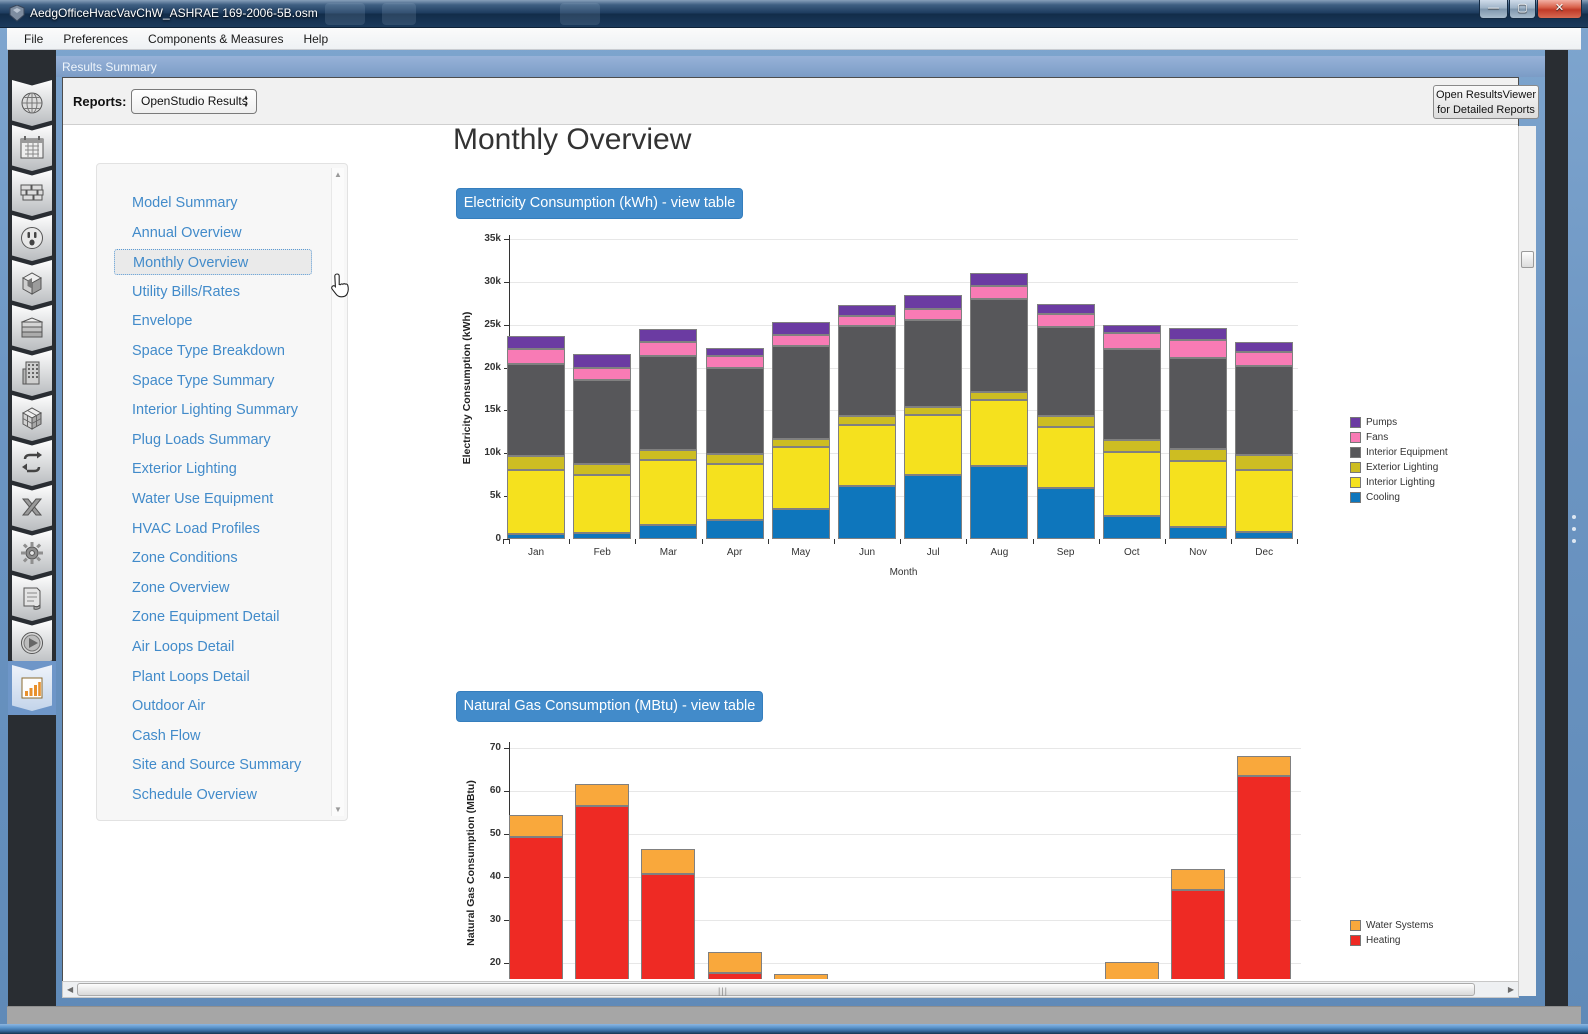 Image resolution: width=1588 pixels, height=1034 pixels. Describe the element at coordinates (776, 989) in the screenshot. I see `horizontal-scroll-thumb: |||` at that location.